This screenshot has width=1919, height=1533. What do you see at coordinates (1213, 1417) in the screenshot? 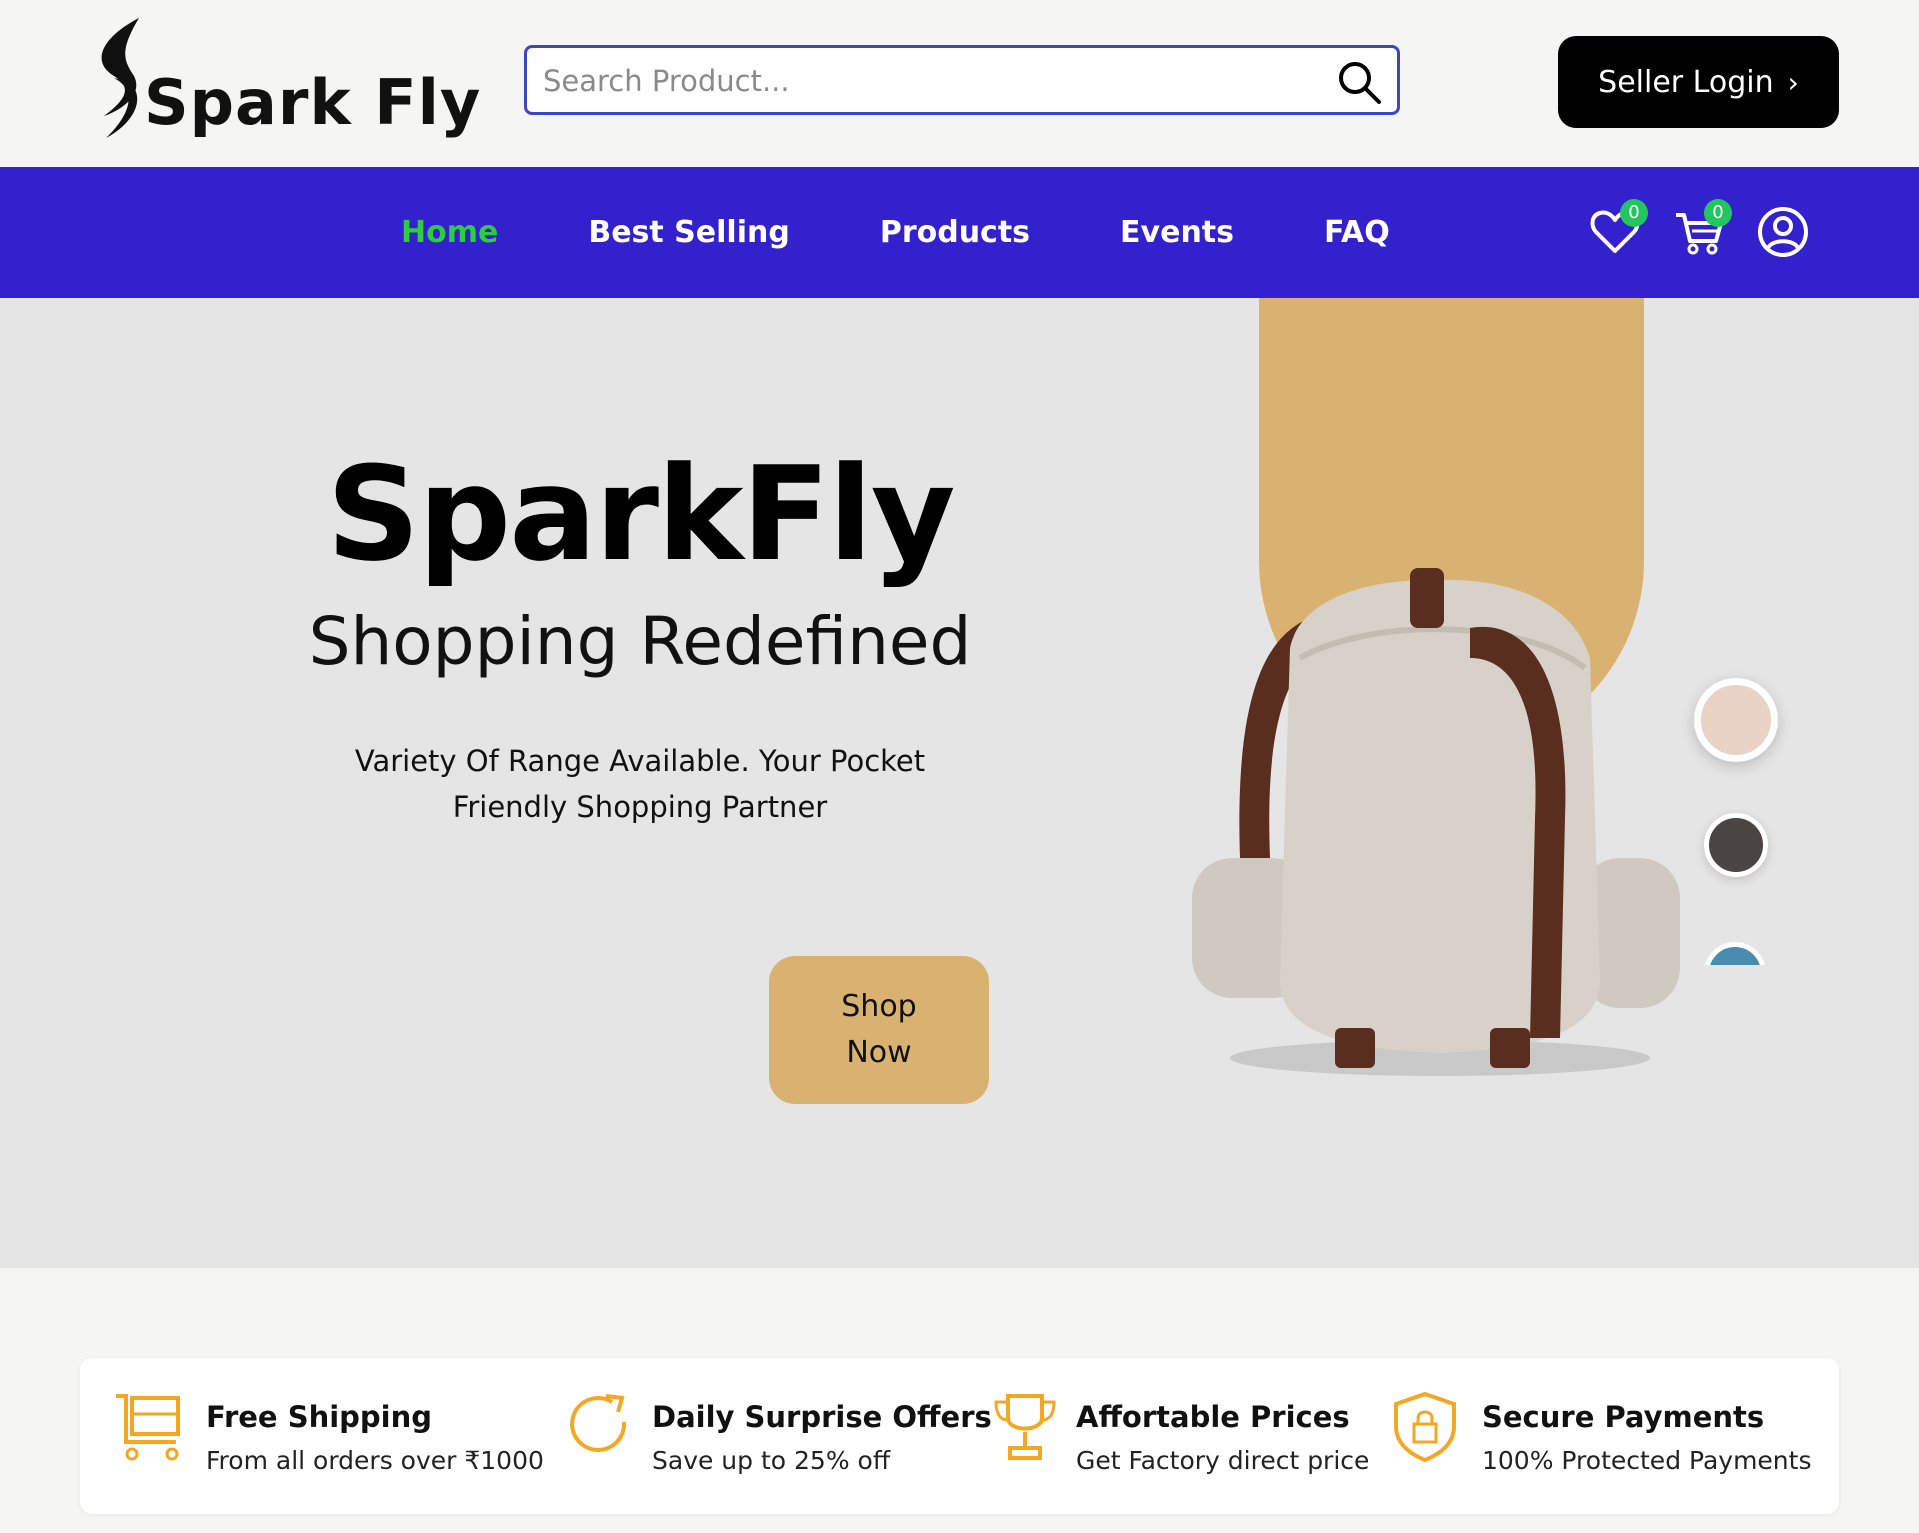
I see `feature-title: Affortable Prices` at bounding box center [1213, 1417].